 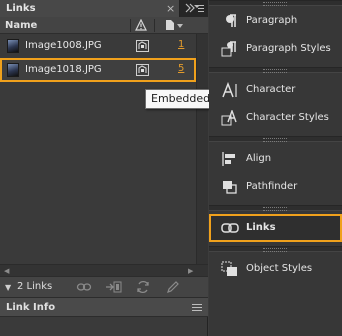 I want to click on links-icon, so click(x=230, y=228).